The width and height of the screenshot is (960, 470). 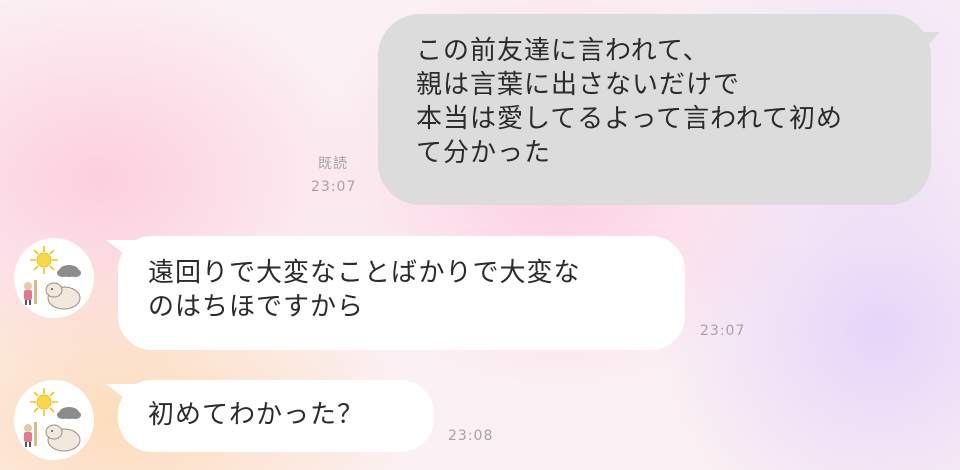 What do you see at coordinates (333, 164) in the screenshot?
I see `read-receipt: 既読` at bounding box center [333, 164].